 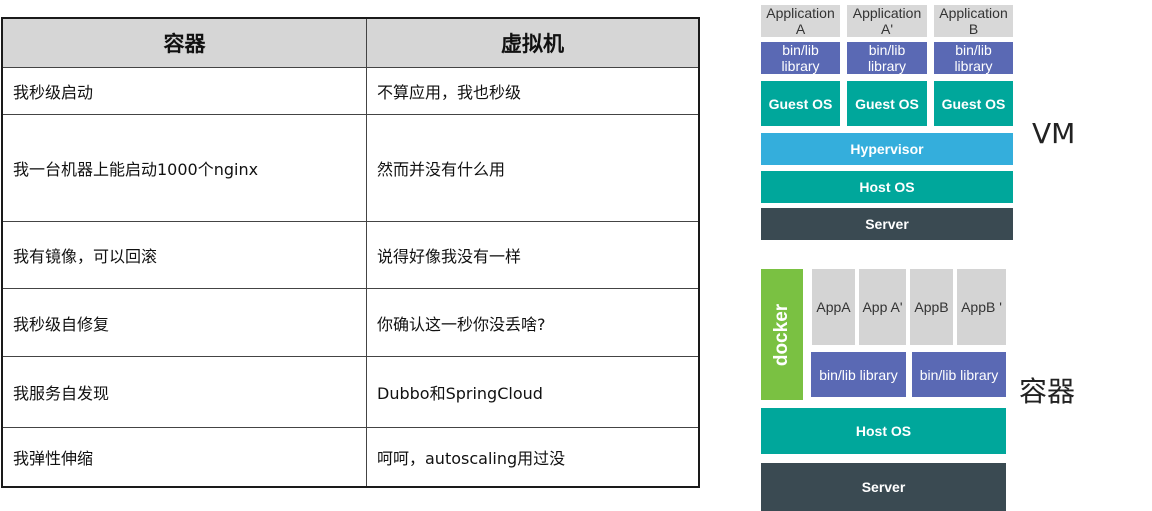 What do you see at coordinates (533, 42) in the screenshot?
I see `header-vm: 虚拟机` at bounding box center [533, 42].